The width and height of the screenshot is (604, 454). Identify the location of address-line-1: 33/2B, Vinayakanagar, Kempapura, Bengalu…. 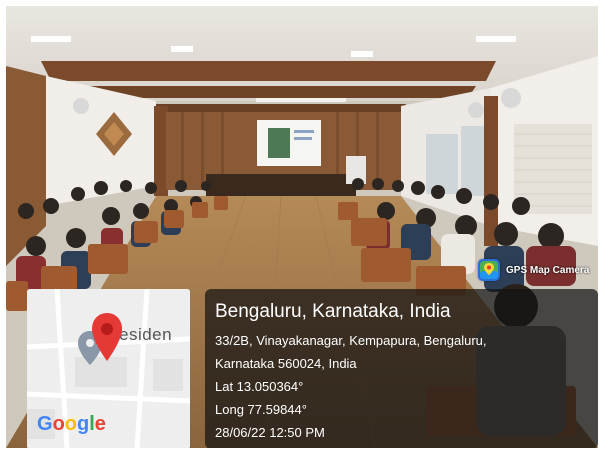
(351, 340).